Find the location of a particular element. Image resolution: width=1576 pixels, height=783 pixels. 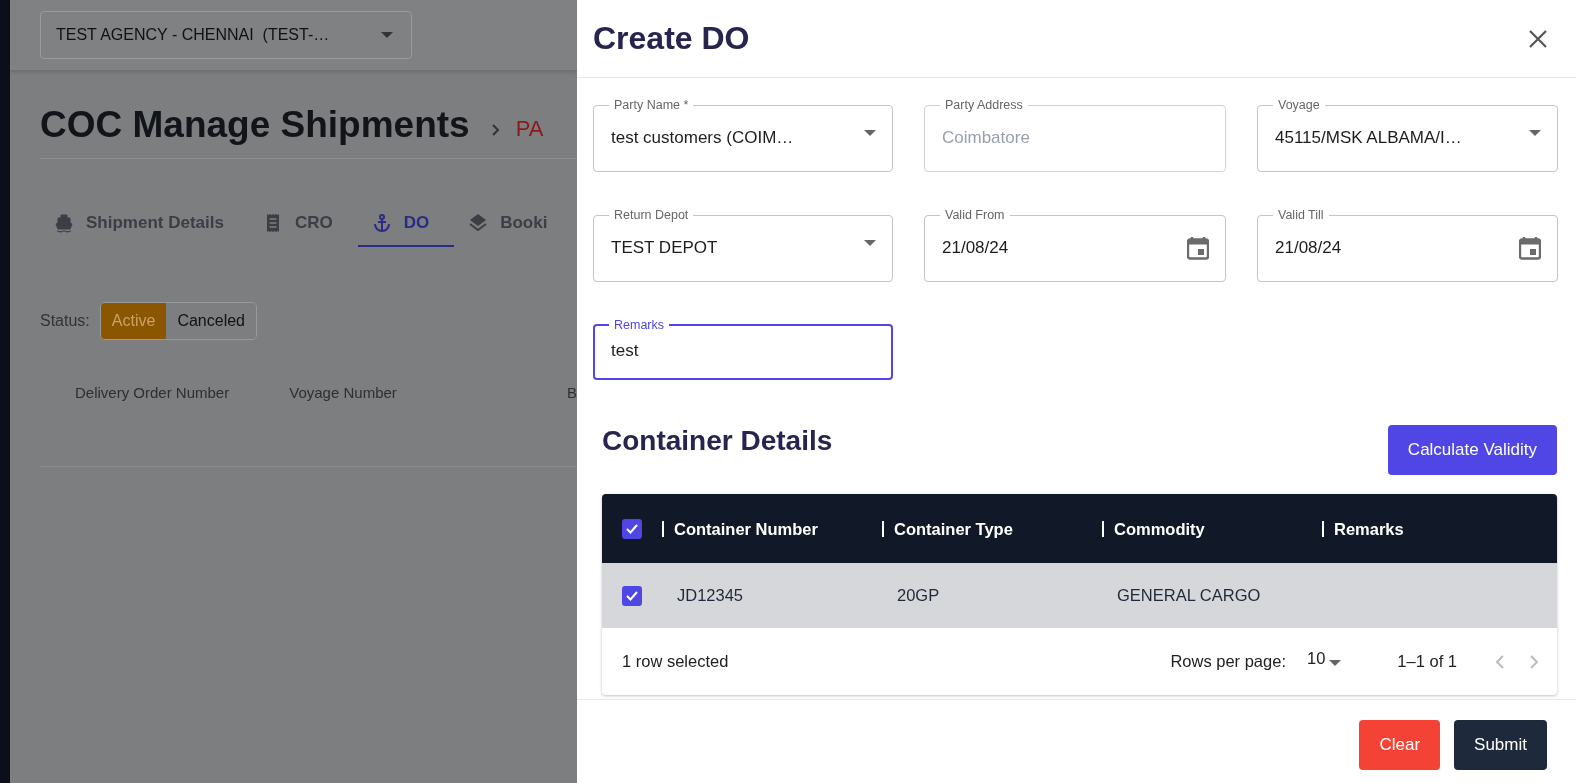

date-field: Valid Till 21/08/24 is located at coordinates (1407, 245).